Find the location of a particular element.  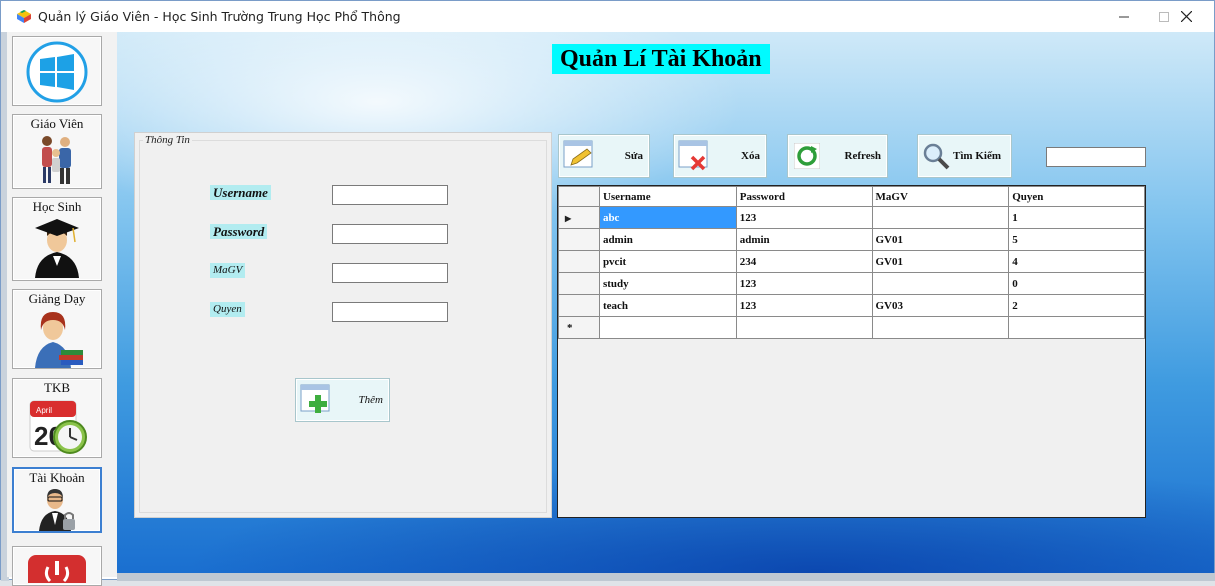

table-cell: 1 is located at coordinates (1076, 217).